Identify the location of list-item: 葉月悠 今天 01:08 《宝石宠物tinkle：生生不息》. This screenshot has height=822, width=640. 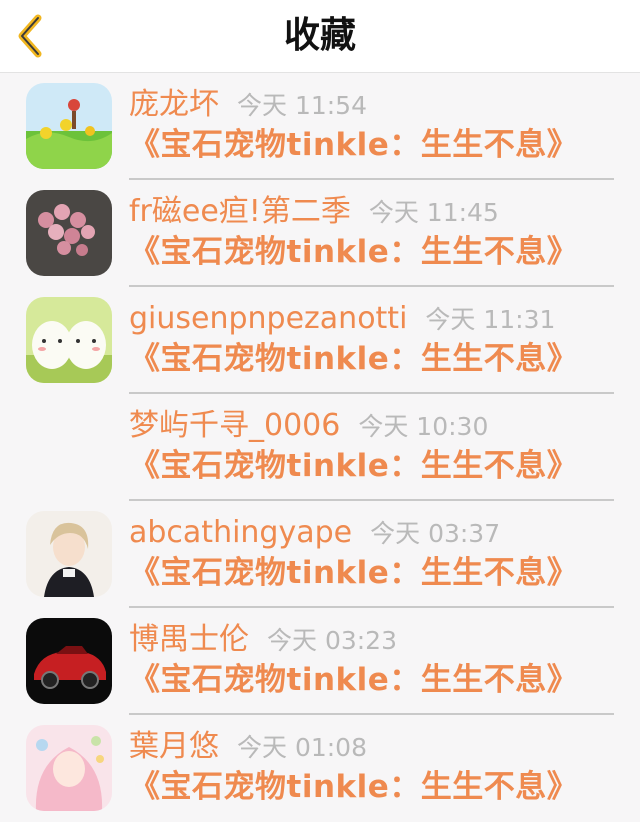
(320, 768).